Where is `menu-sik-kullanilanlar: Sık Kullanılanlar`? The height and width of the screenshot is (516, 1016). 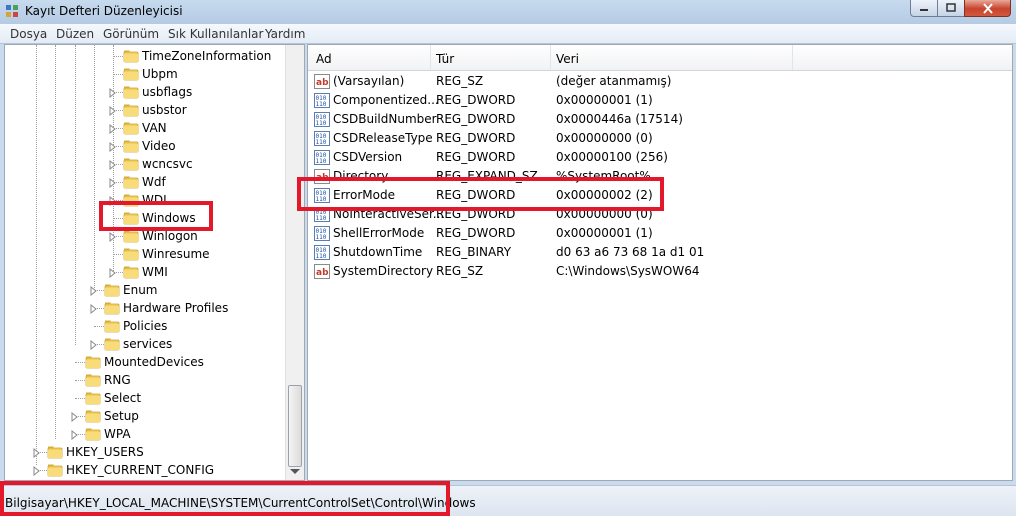
menu-sik-kullanilanlar: Sık Kullanılanlar is located at coordinates (215, 34).